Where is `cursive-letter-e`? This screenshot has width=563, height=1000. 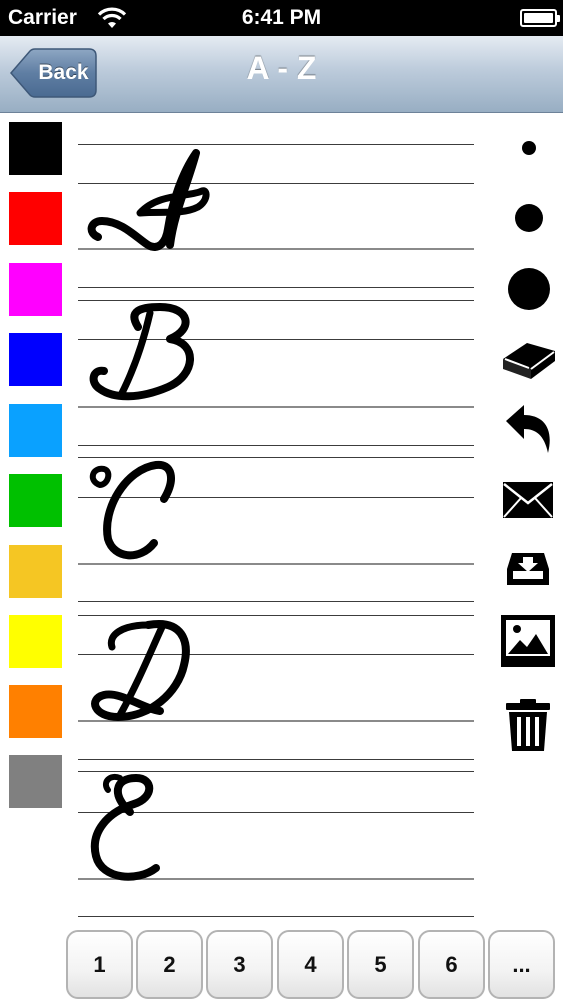 cursive-letter-e is located at coordinates (125, 827).